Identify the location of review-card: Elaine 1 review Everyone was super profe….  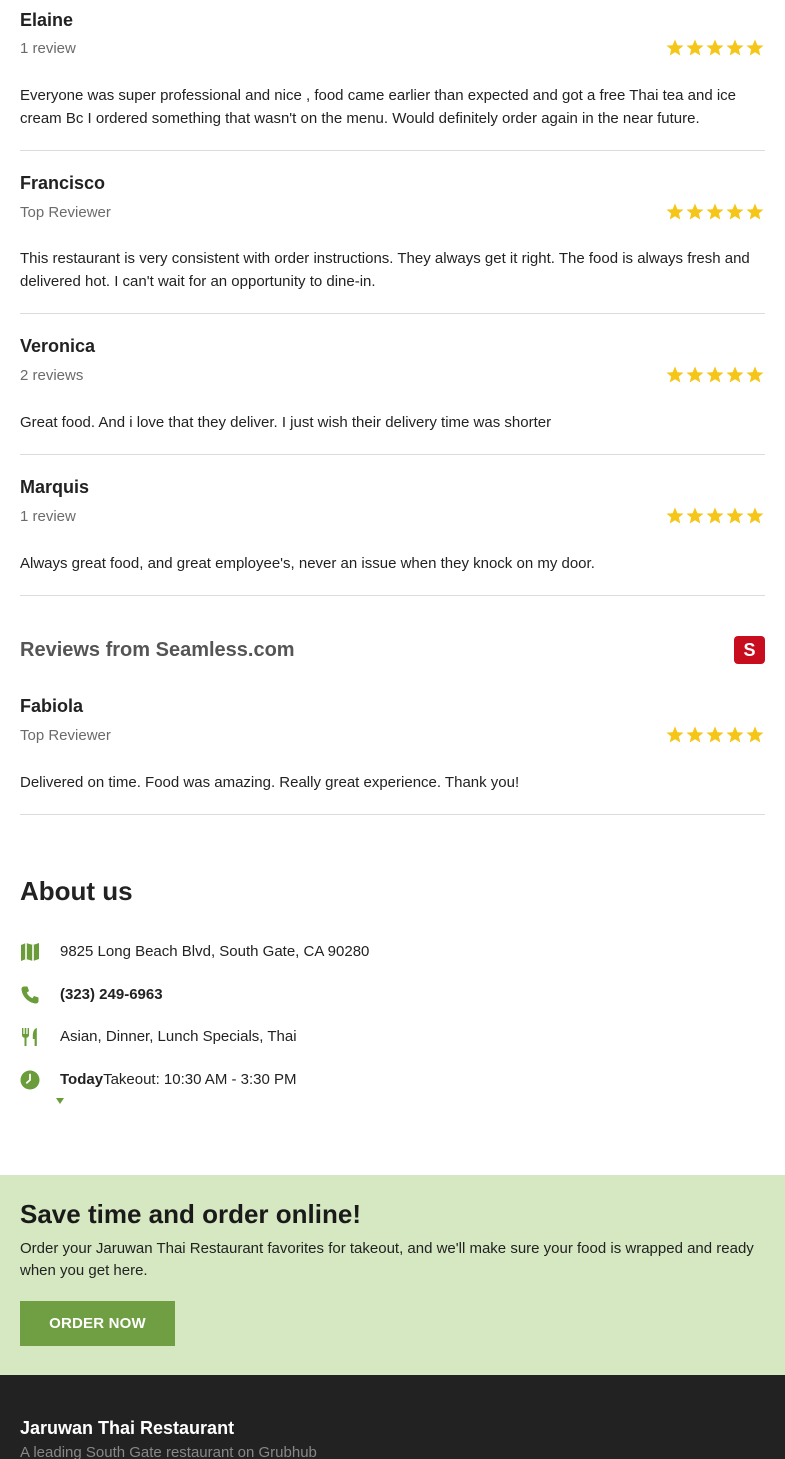
(392, 75).